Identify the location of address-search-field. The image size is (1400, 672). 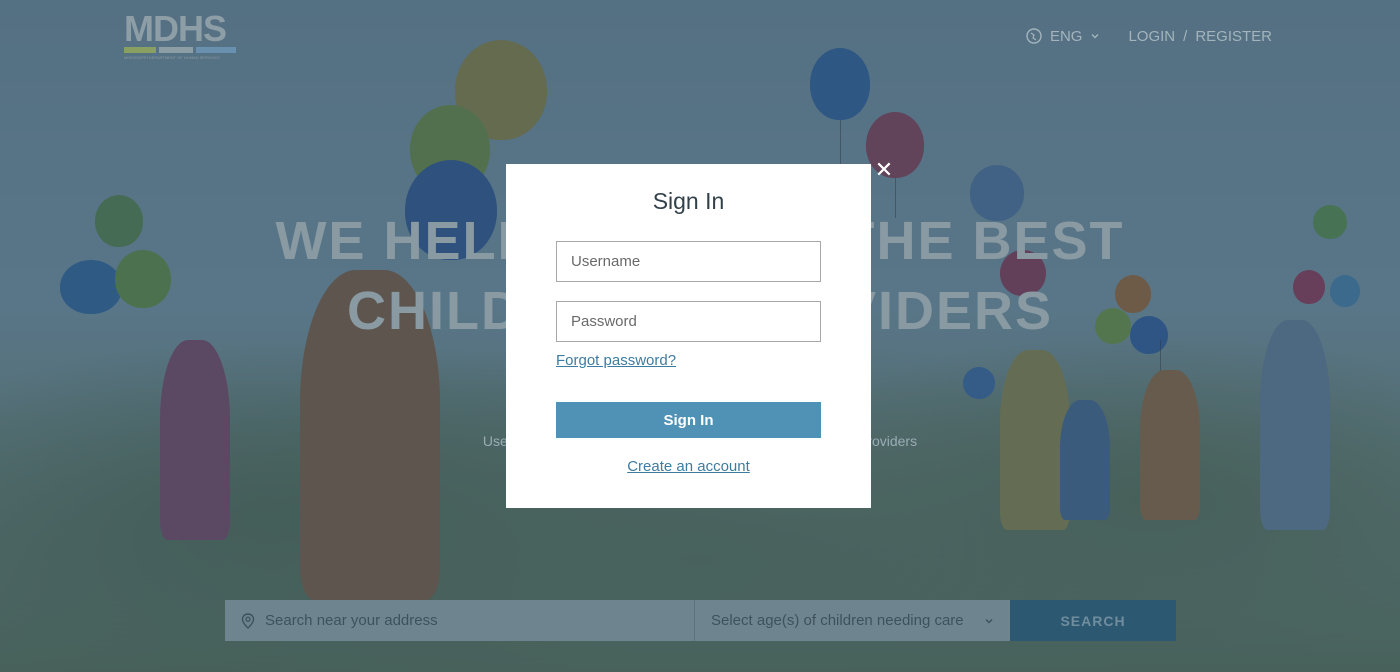
(460, 620).